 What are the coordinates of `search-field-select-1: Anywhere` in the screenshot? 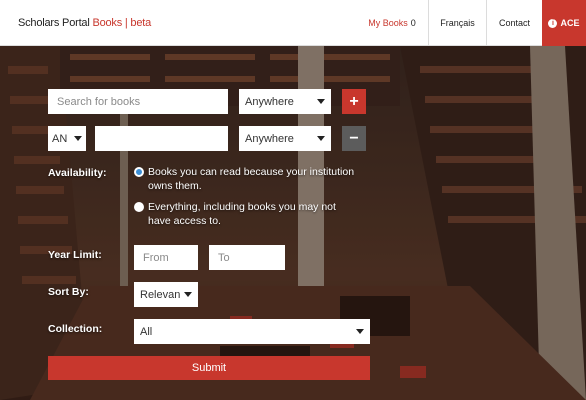 It's located at (285, 101).